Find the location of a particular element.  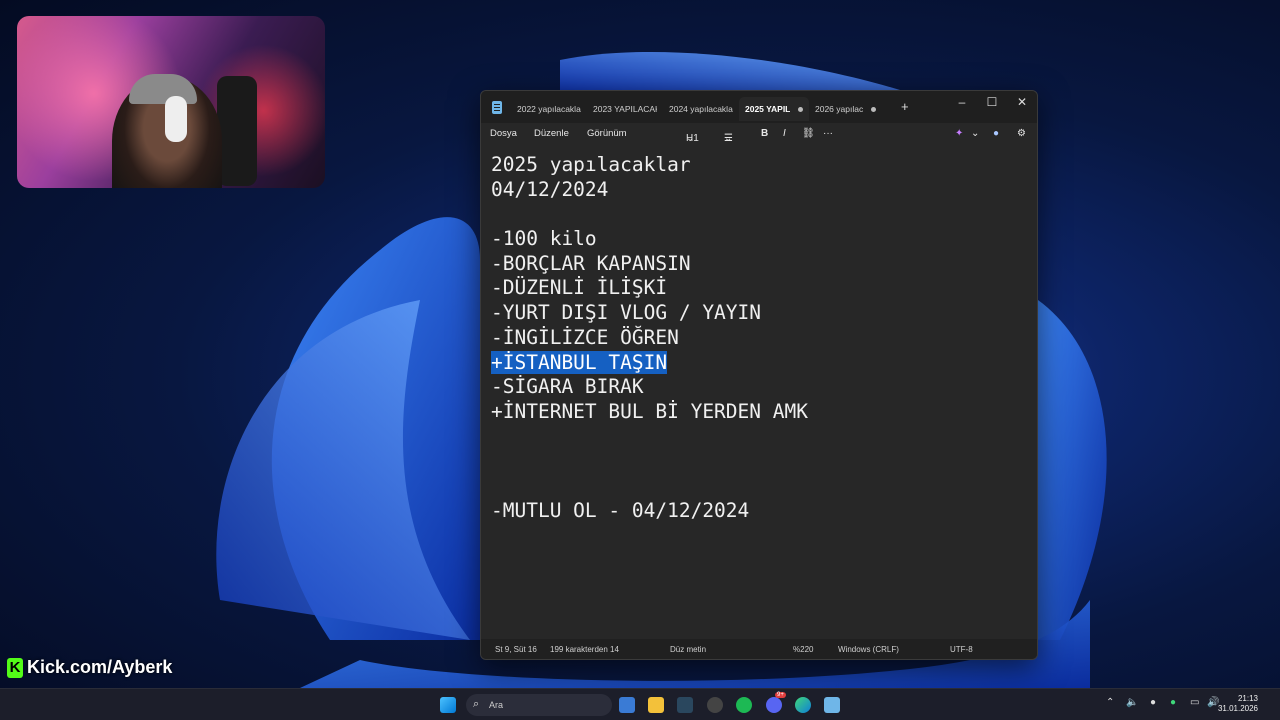

format-indicator: Düz metin is located at coordinates (688, 649).